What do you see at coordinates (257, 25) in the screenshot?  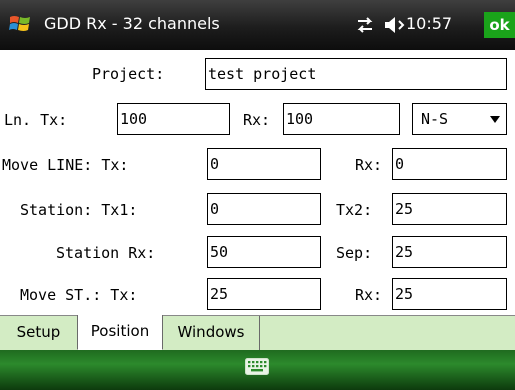 I see `title-bar: GDD Rx - 32 channels 10:57 ok` at bounding box center [257, 25].